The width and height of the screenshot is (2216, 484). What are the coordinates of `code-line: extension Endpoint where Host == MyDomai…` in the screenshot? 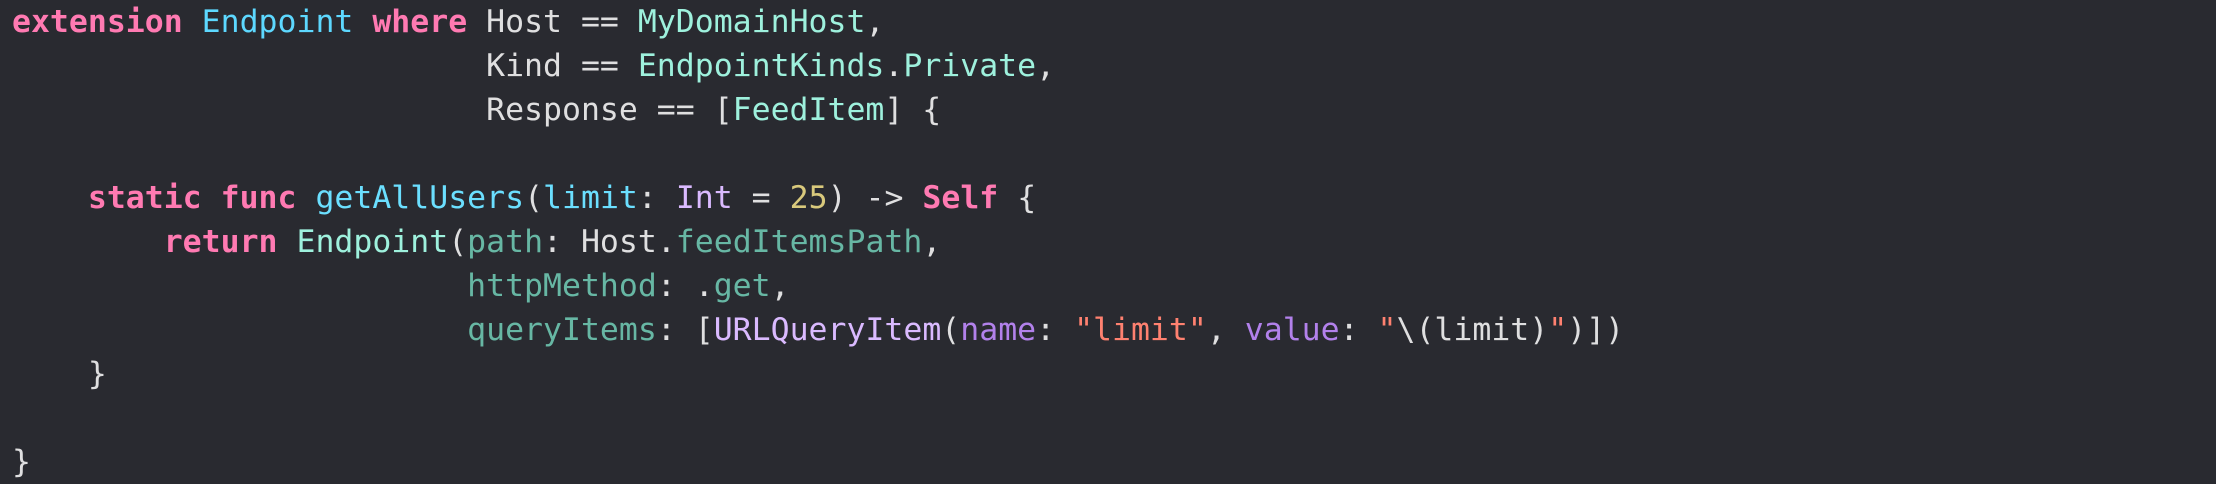 It's located at (448, 22).